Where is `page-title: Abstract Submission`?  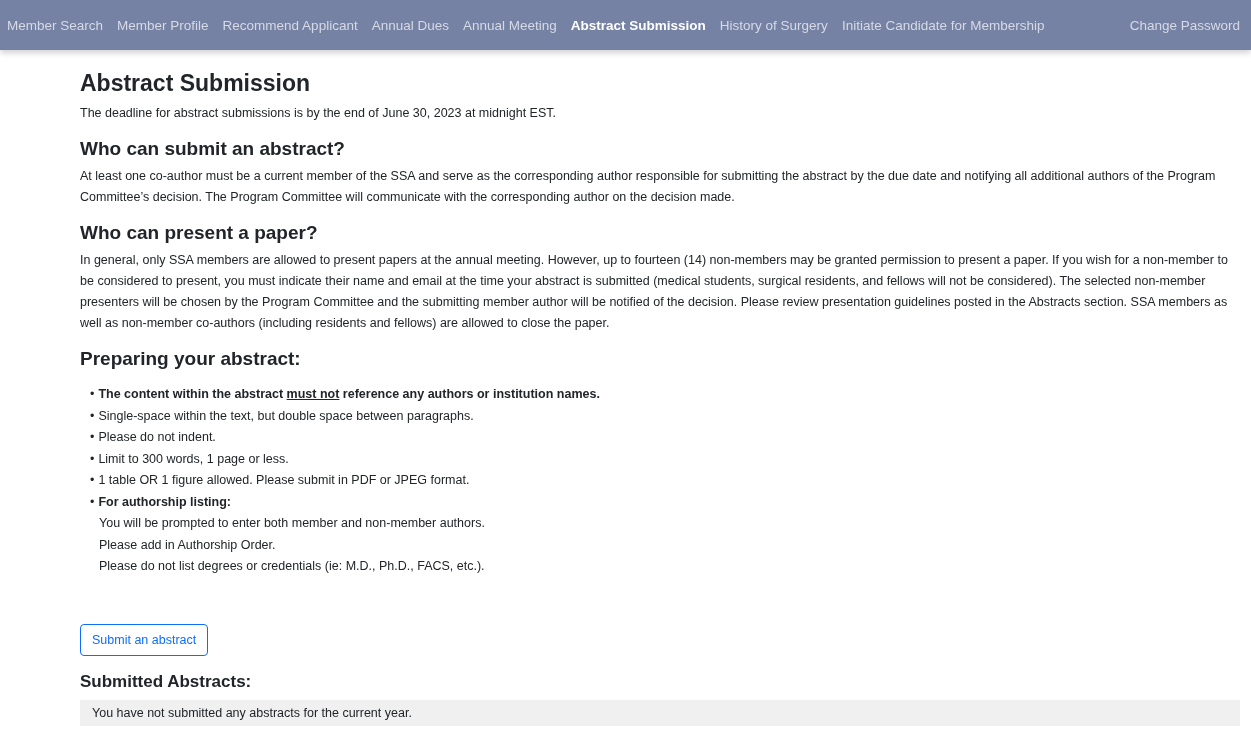 page-title: Abstract Submission is located at coordinates (196, 83).